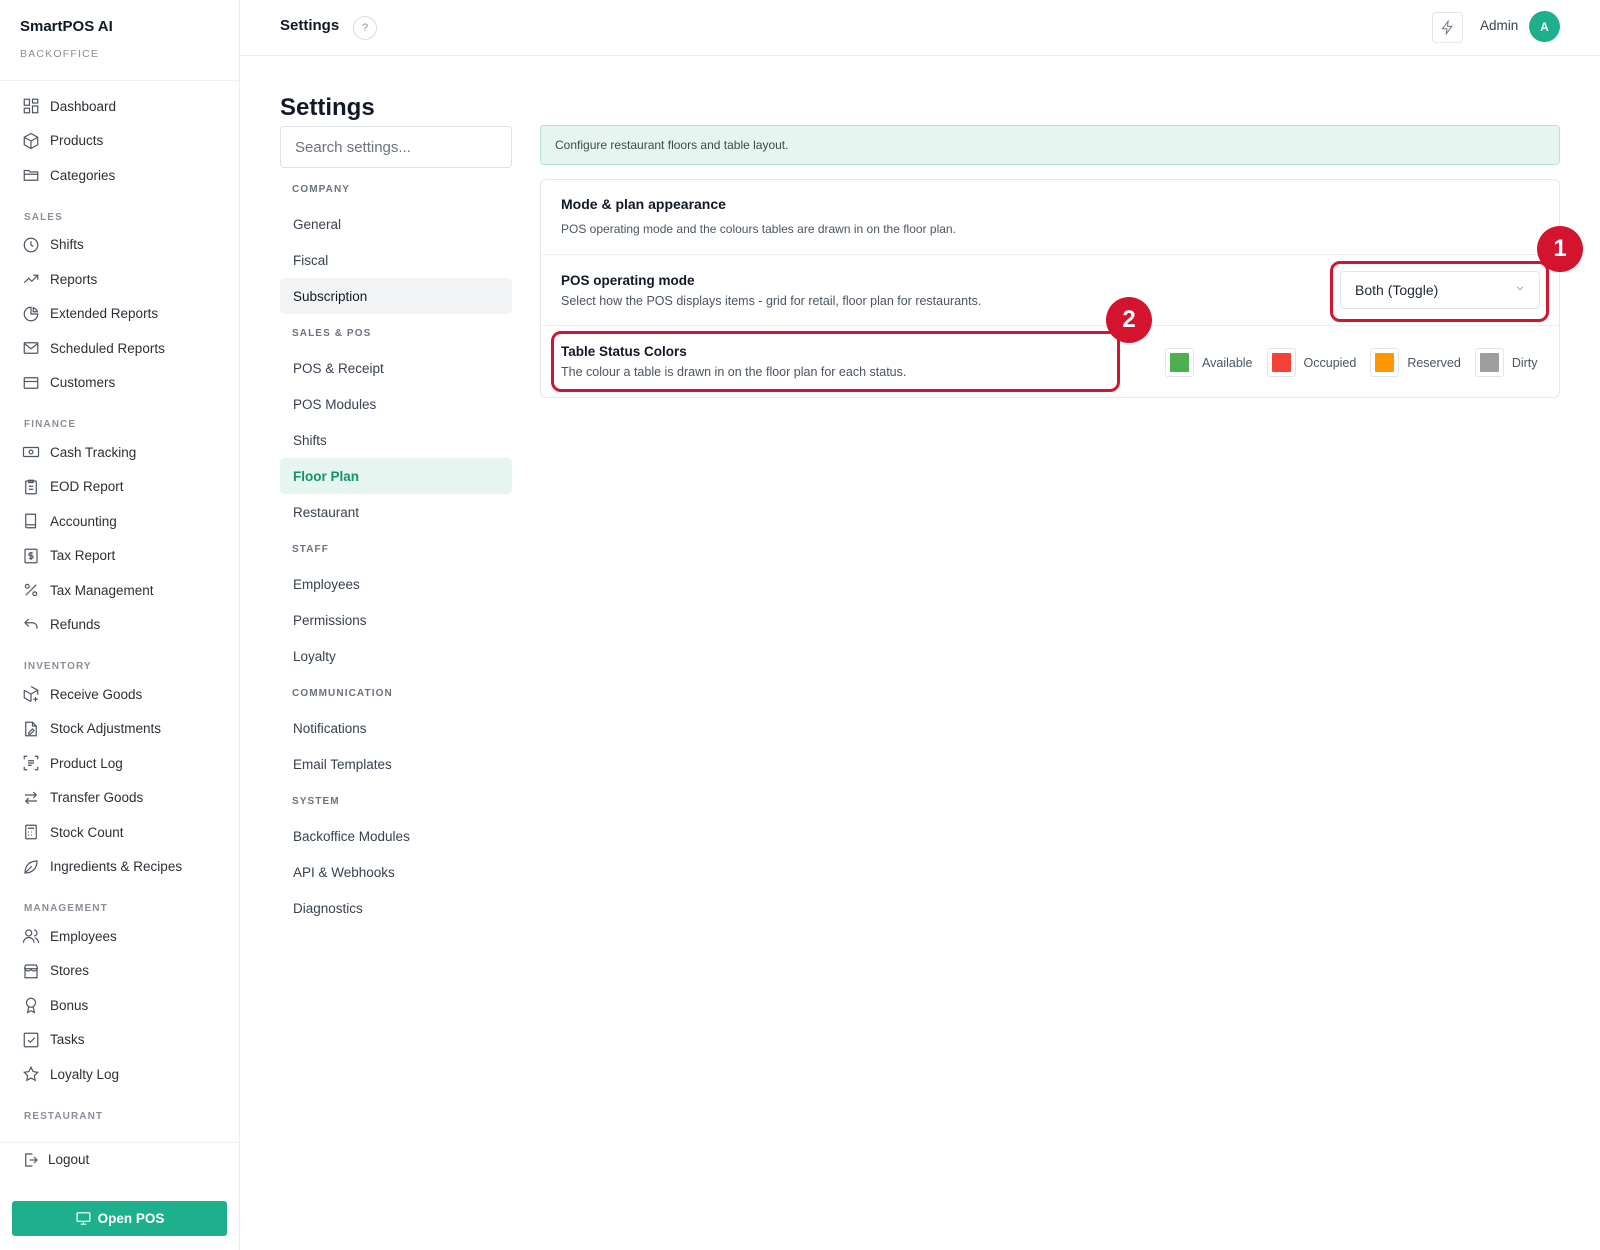 The image size is (1600, 1250). Describe the element at coordinates (31, 1040) in the screenshot. I see `checkbox-icon` at that location.